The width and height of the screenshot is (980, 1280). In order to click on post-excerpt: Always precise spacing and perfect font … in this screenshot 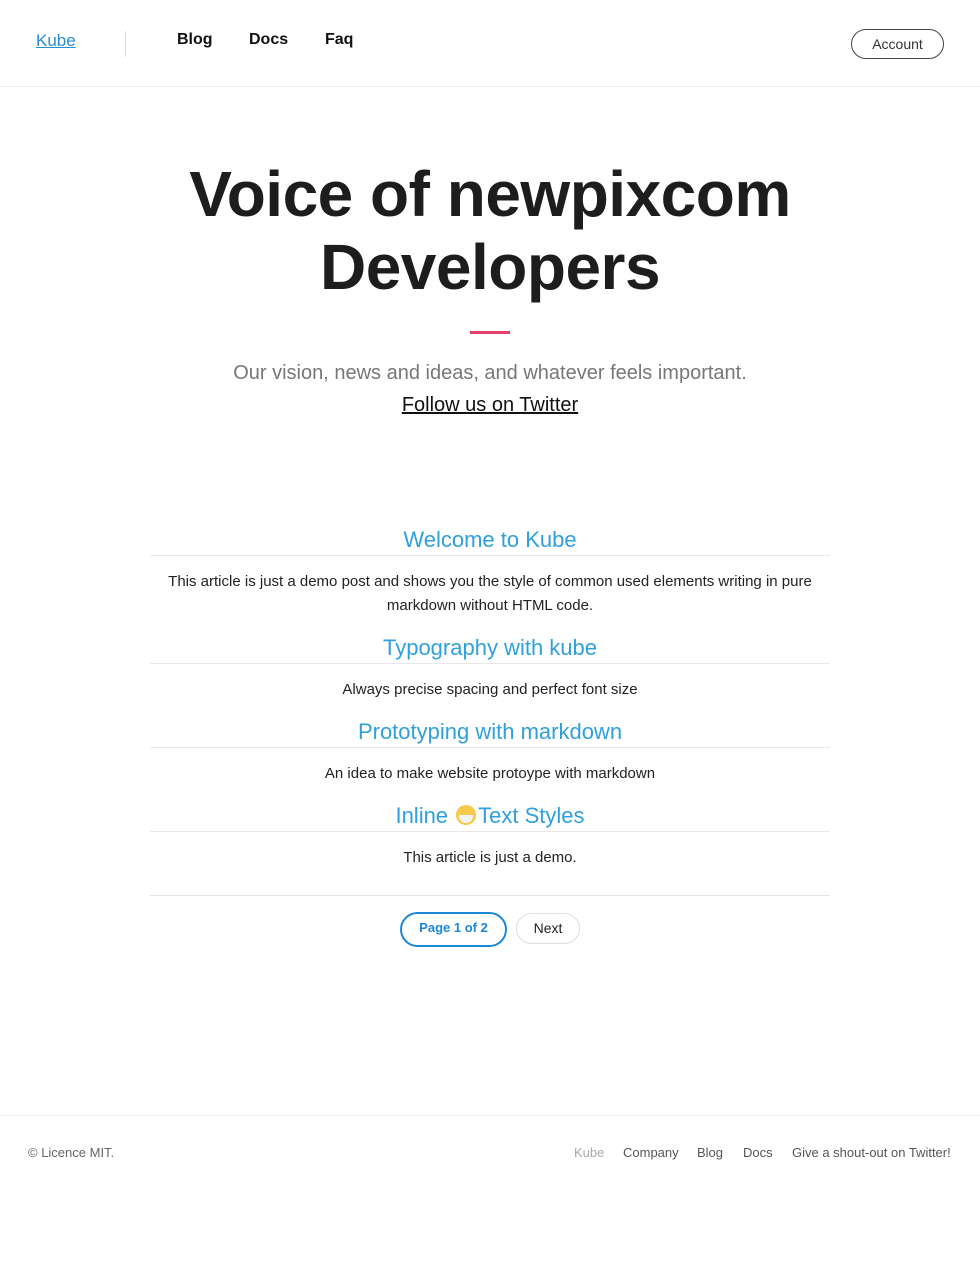, I will do `click(490, 689)`.